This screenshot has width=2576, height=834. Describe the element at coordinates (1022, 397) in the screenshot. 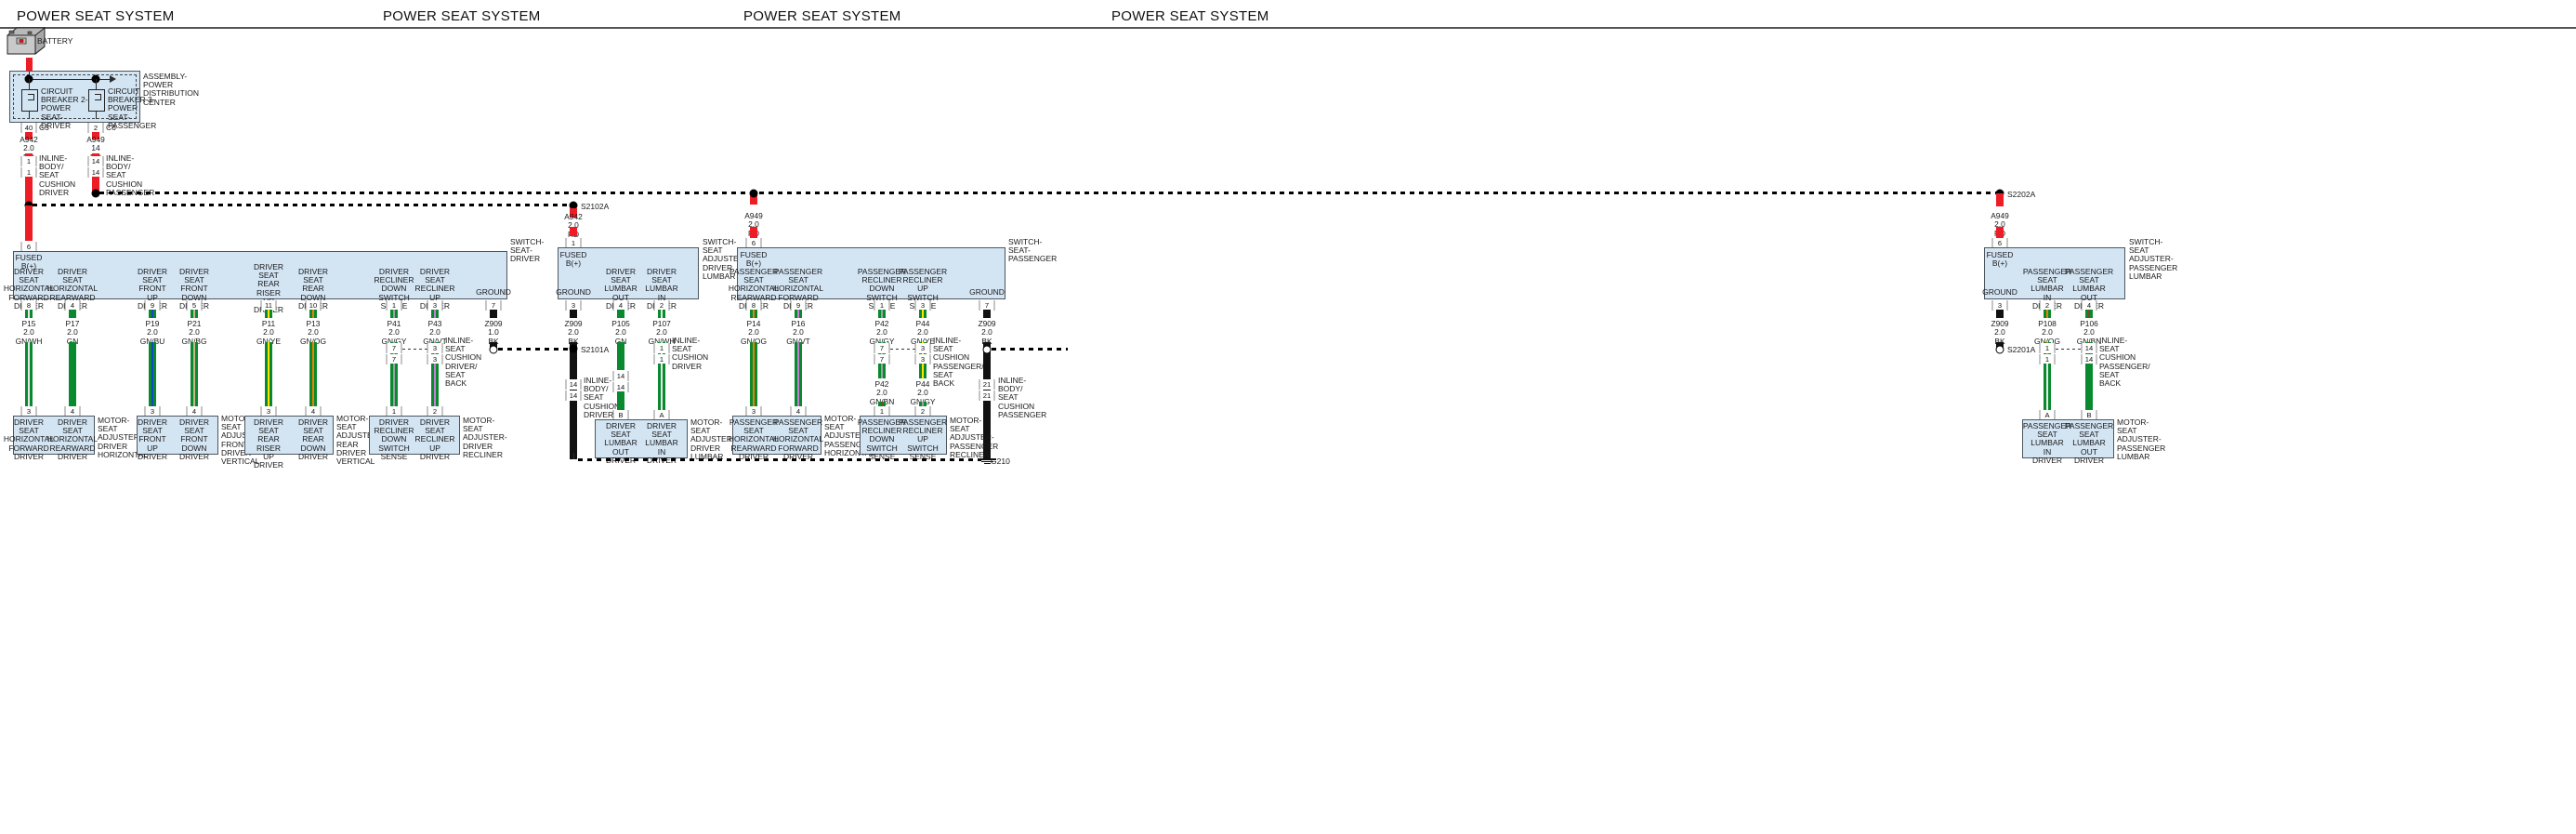

I see `inline-pass-ground-label: INLINE- BODY/ SEAT CUSHION PASSENGER` at that location.